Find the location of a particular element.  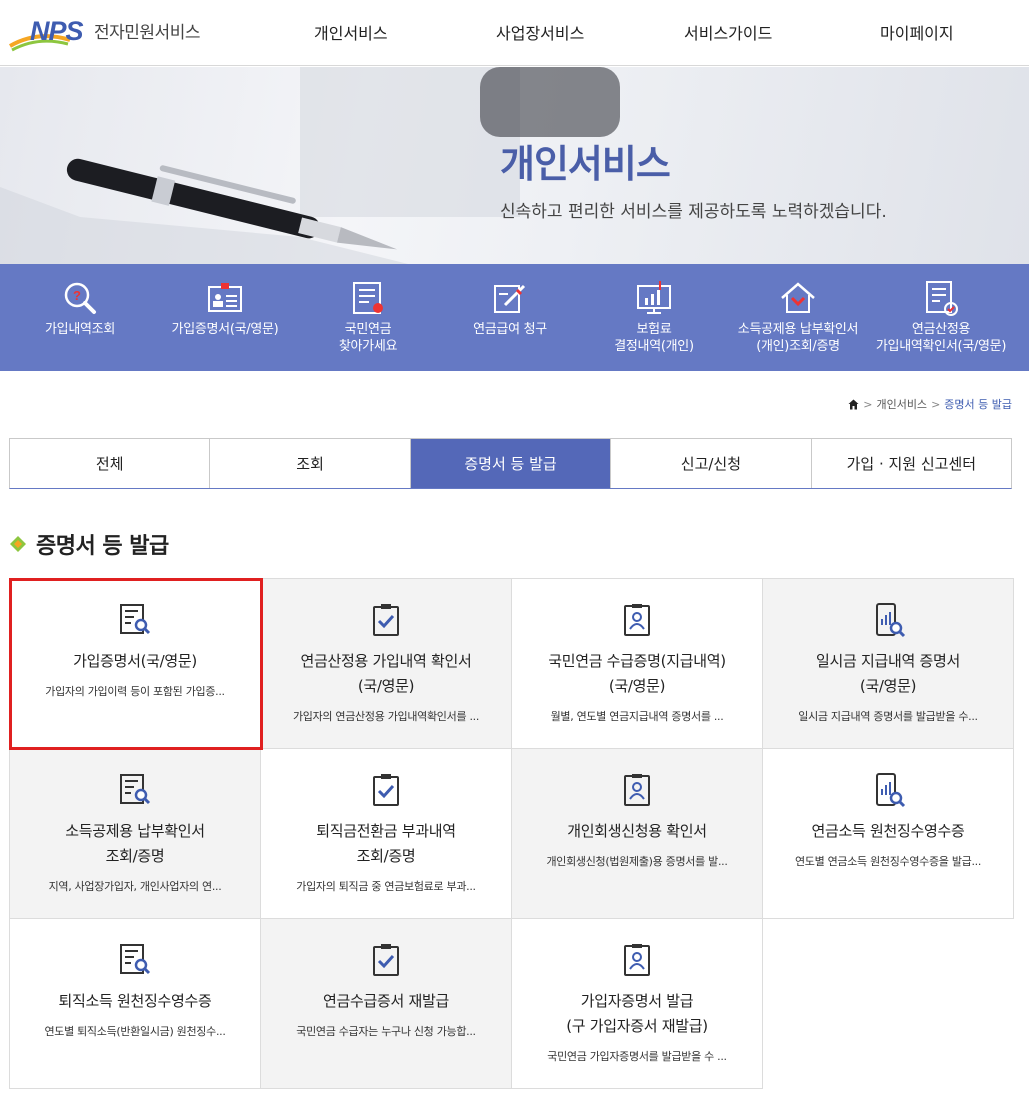

quick-item-enrollment-cert: 가입증명서(국/영문) is located at coordinates (225, 317).